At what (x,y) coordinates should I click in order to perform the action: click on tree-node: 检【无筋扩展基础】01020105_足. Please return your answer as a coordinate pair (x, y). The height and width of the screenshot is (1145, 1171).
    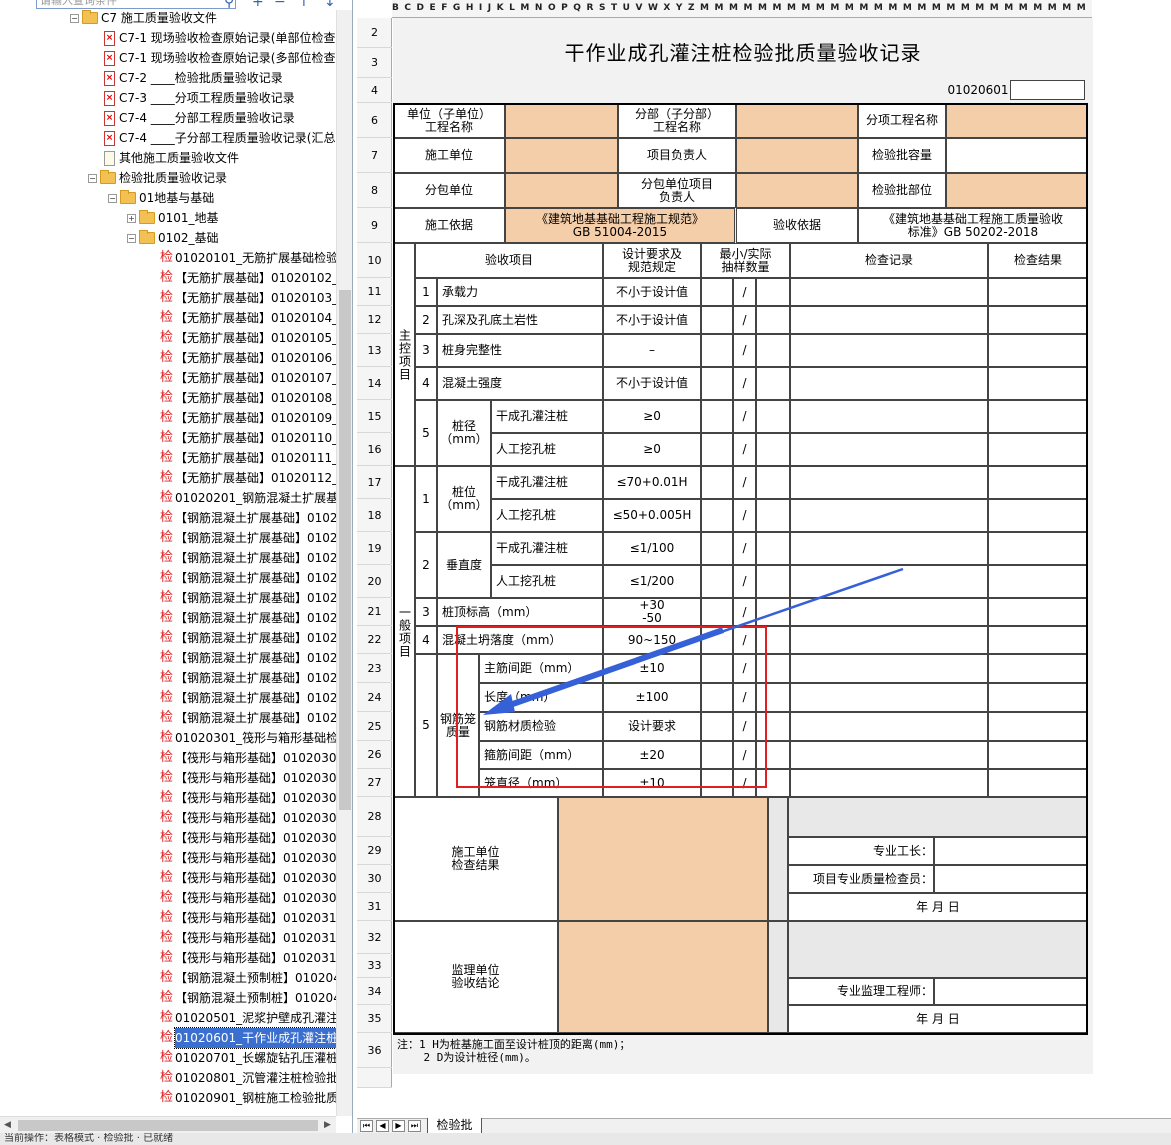
    Looking at the image, I should click on (255, 338).